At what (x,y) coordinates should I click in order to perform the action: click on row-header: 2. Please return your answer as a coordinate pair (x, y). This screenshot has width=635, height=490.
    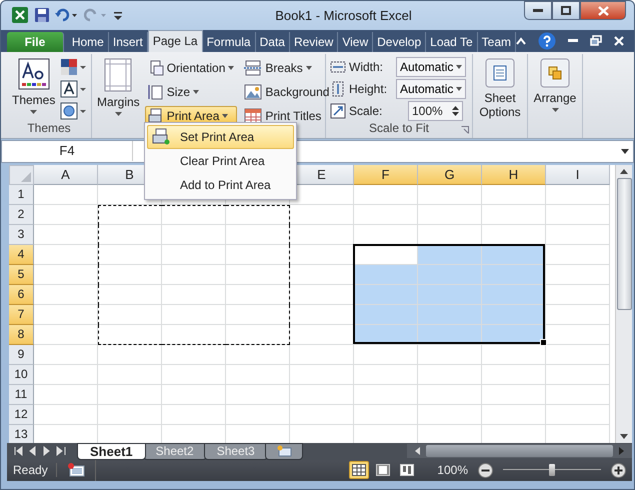
    Looking at the image, I should click on (21, 214).